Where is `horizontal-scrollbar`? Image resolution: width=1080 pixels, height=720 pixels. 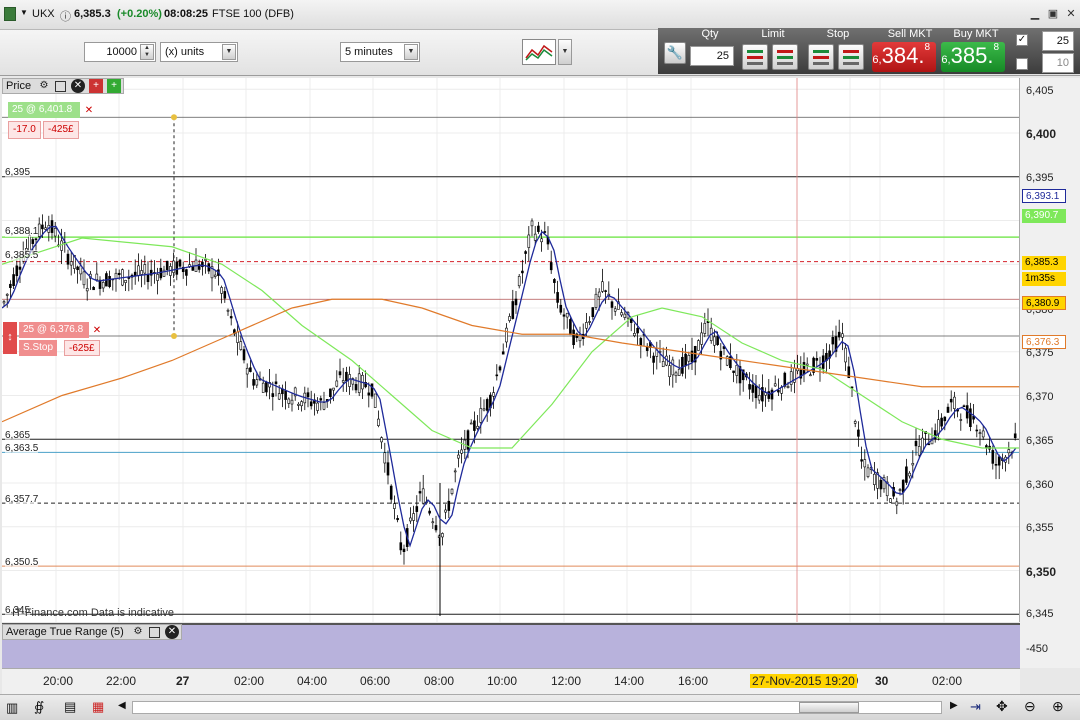
horizontal-scrollbar is located at coordinates (537, 707).